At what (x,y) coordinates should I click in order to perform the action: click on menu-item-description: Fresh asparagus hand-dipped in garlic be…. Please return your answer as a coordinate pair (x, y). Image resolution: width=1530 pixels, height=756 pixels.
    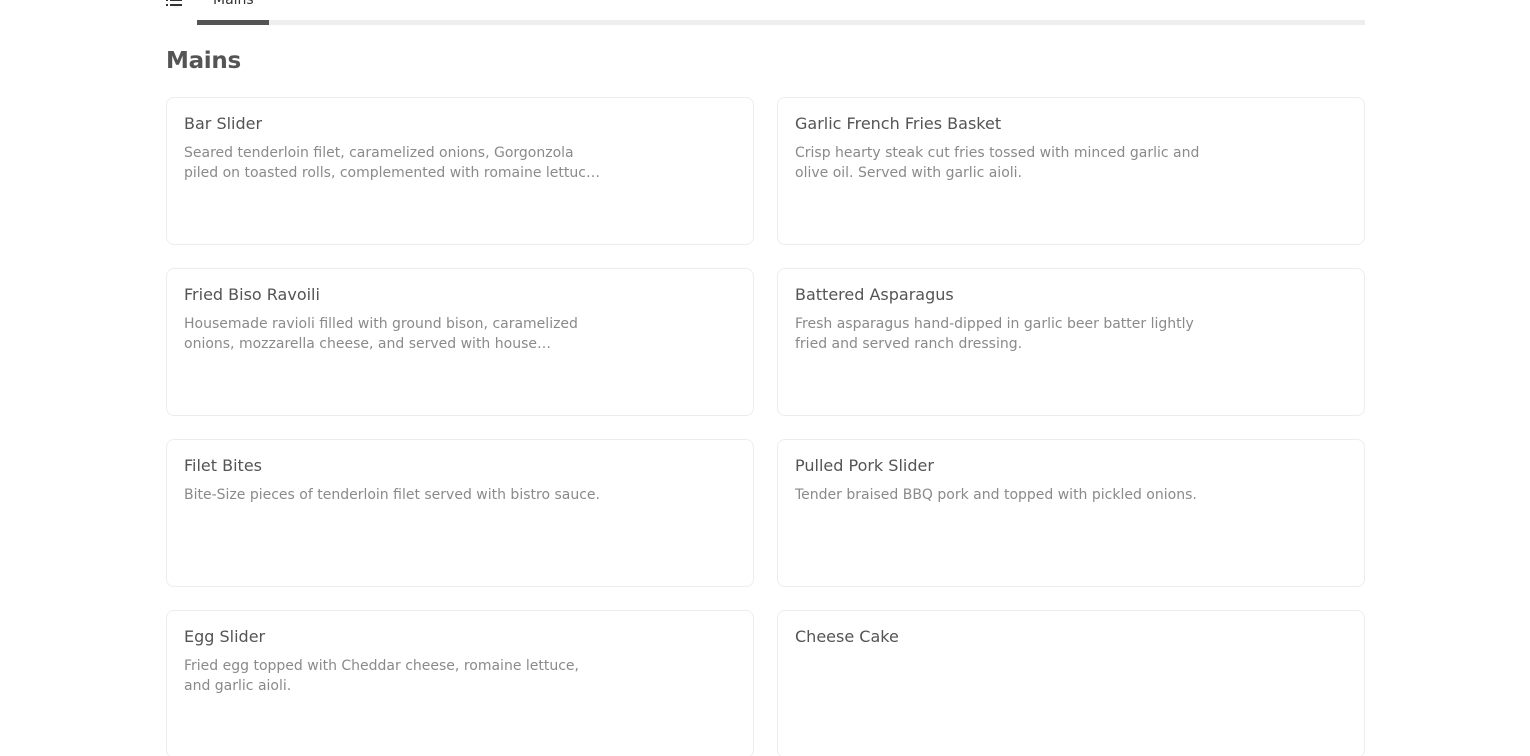
    Looking at the image, I should click on (994, 334).